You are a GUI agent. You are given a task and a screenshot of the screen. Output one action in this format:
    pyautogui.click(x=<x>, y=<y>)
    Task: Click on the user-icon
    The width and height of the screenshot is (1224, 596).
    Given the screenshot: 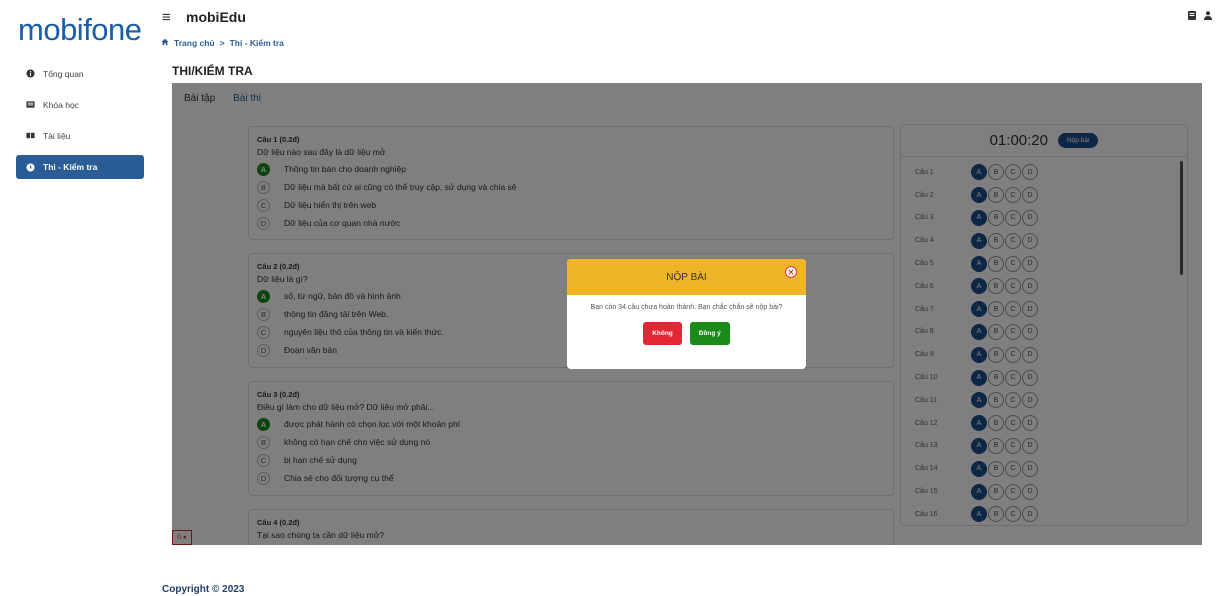 What is the action you would take?
    pyautogui.click(x=1208, y=15)
    